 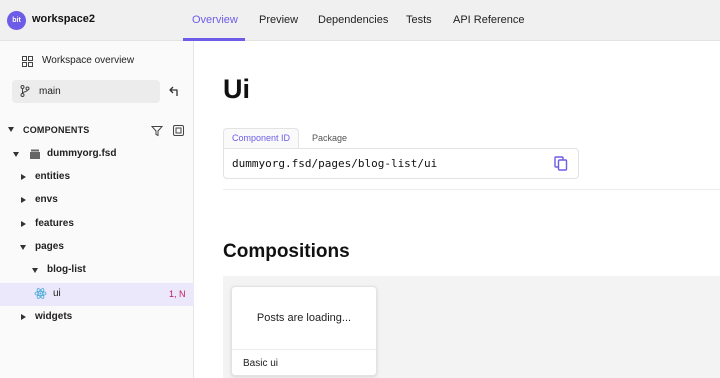 What do you see at coordinates (86, 91) in the screenshot?
I see `branch-selector: main` at bounding box center [86, 91].